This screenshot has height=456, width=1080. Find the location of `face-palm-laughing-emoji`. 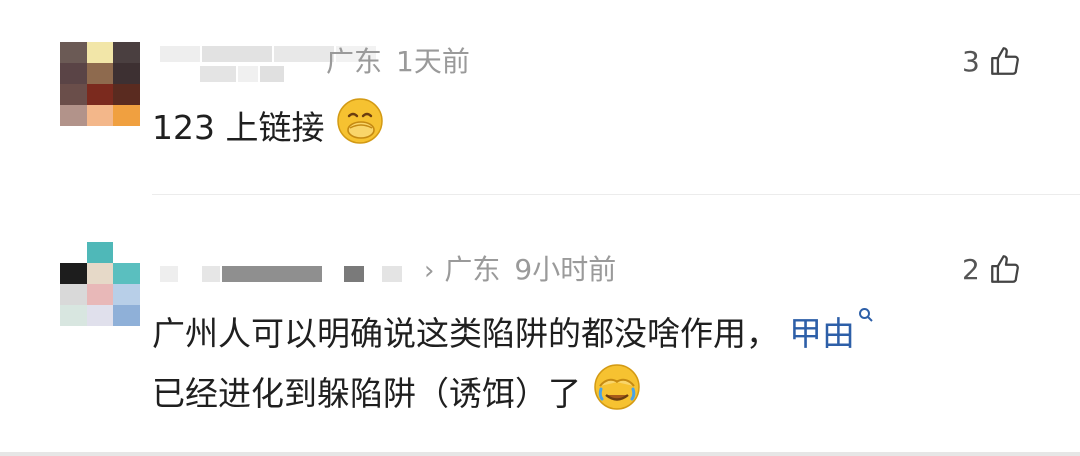

face-palm-laughing-emoji is located at coordinates (617, 395).